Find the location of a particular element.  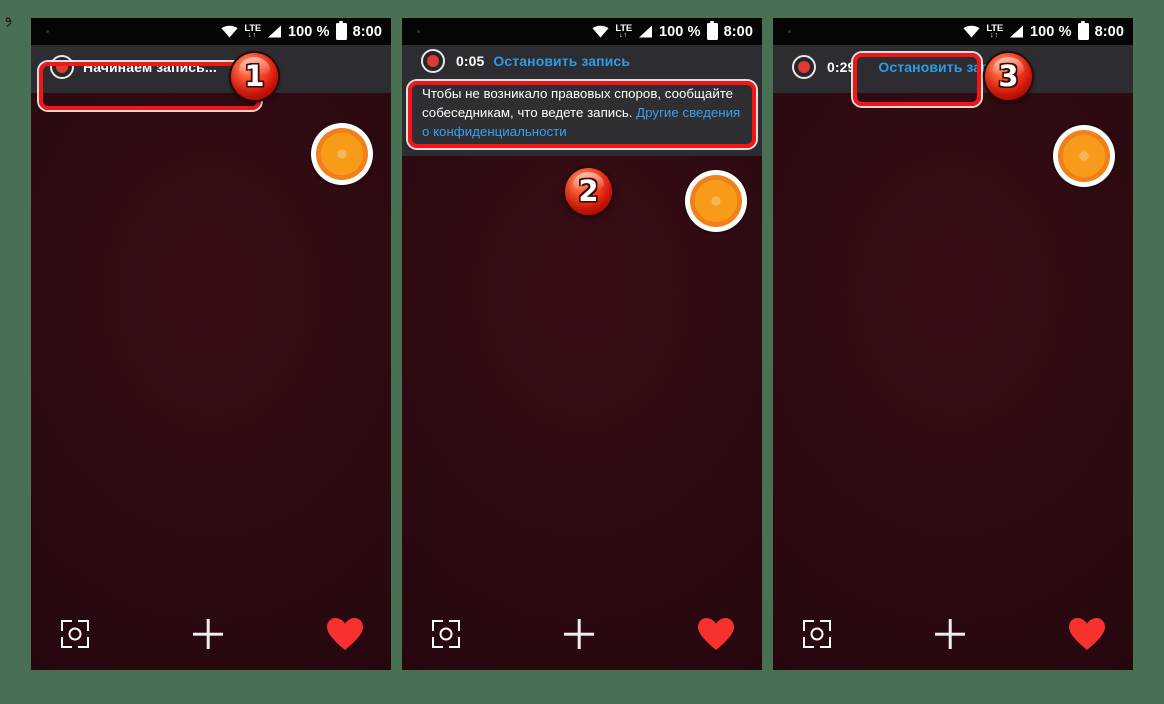

status-bar-2: LTE ↓↑ 100 % 8:00 is located at coordinates (582, 31).